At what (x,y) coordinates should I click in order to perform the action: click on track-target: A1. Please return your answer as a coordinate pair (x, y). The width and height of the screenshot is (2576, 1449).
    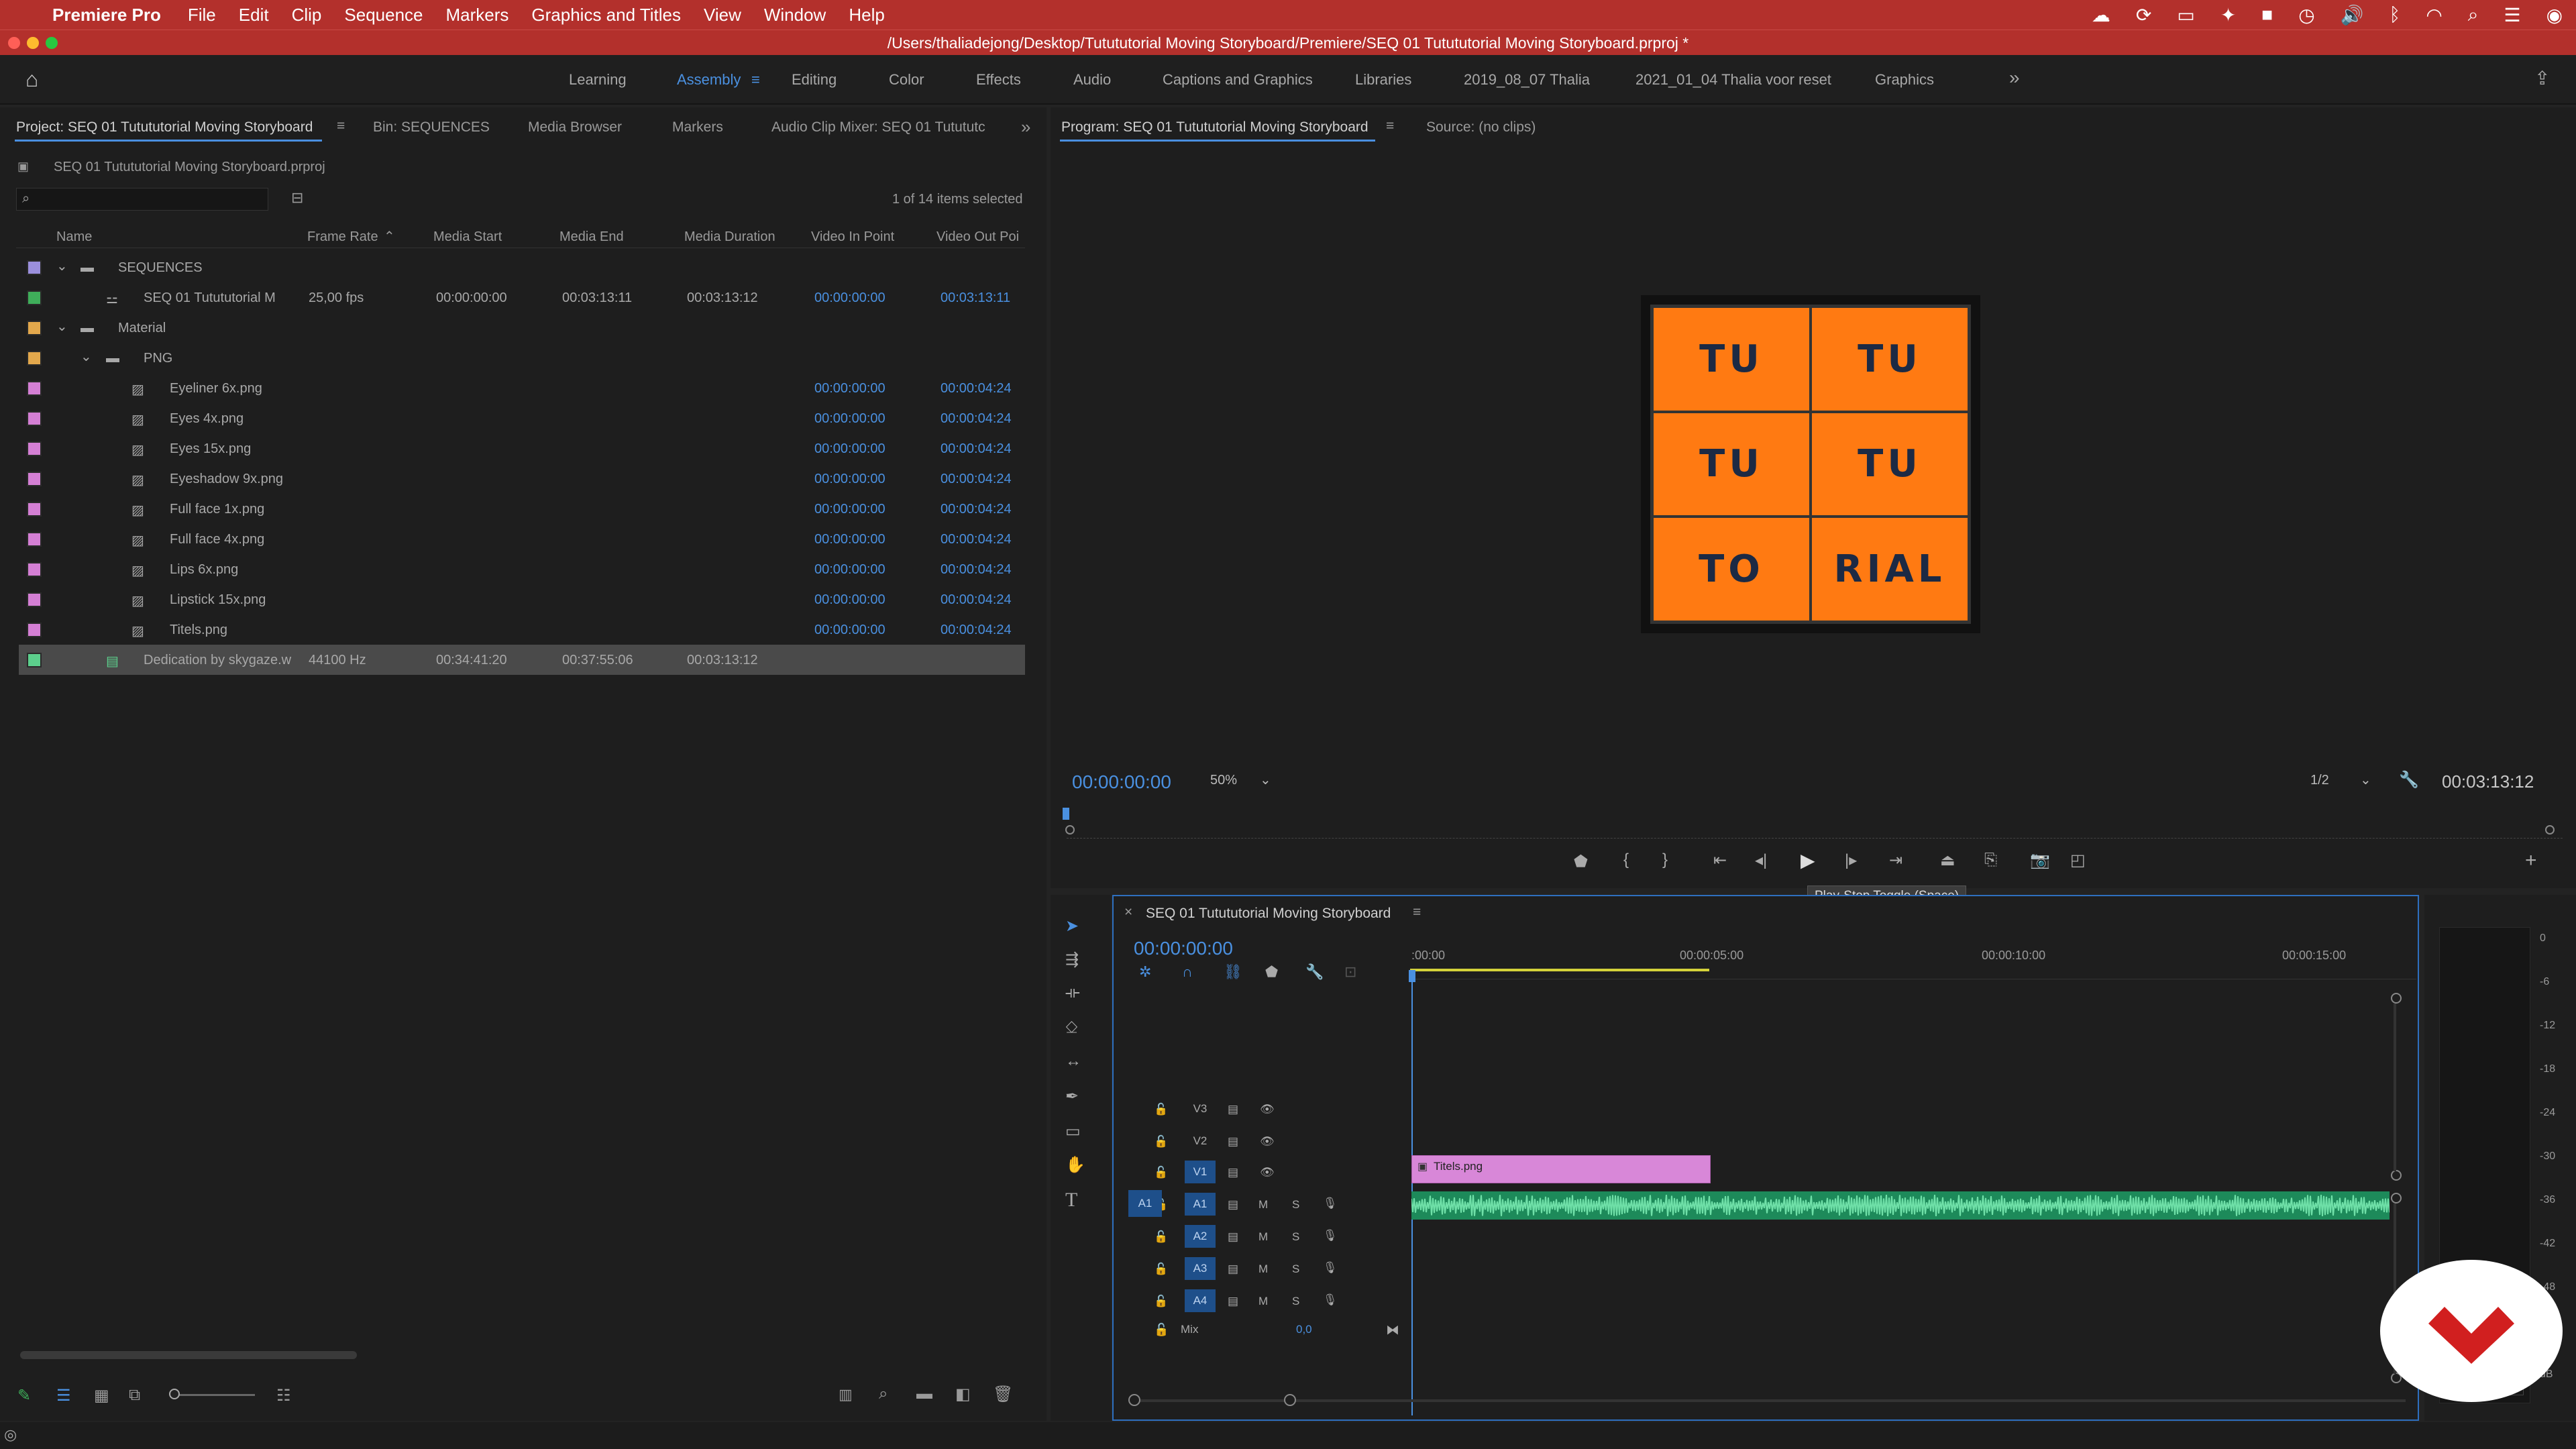
    Looking at the image, I should click on (1200, 1204).